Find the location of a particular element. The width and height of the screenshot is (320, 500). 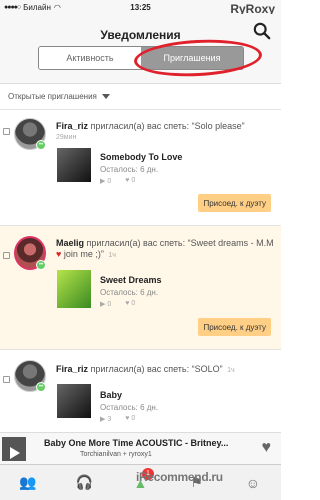

people-icon: 👥 is located at coordinates (28, 483).